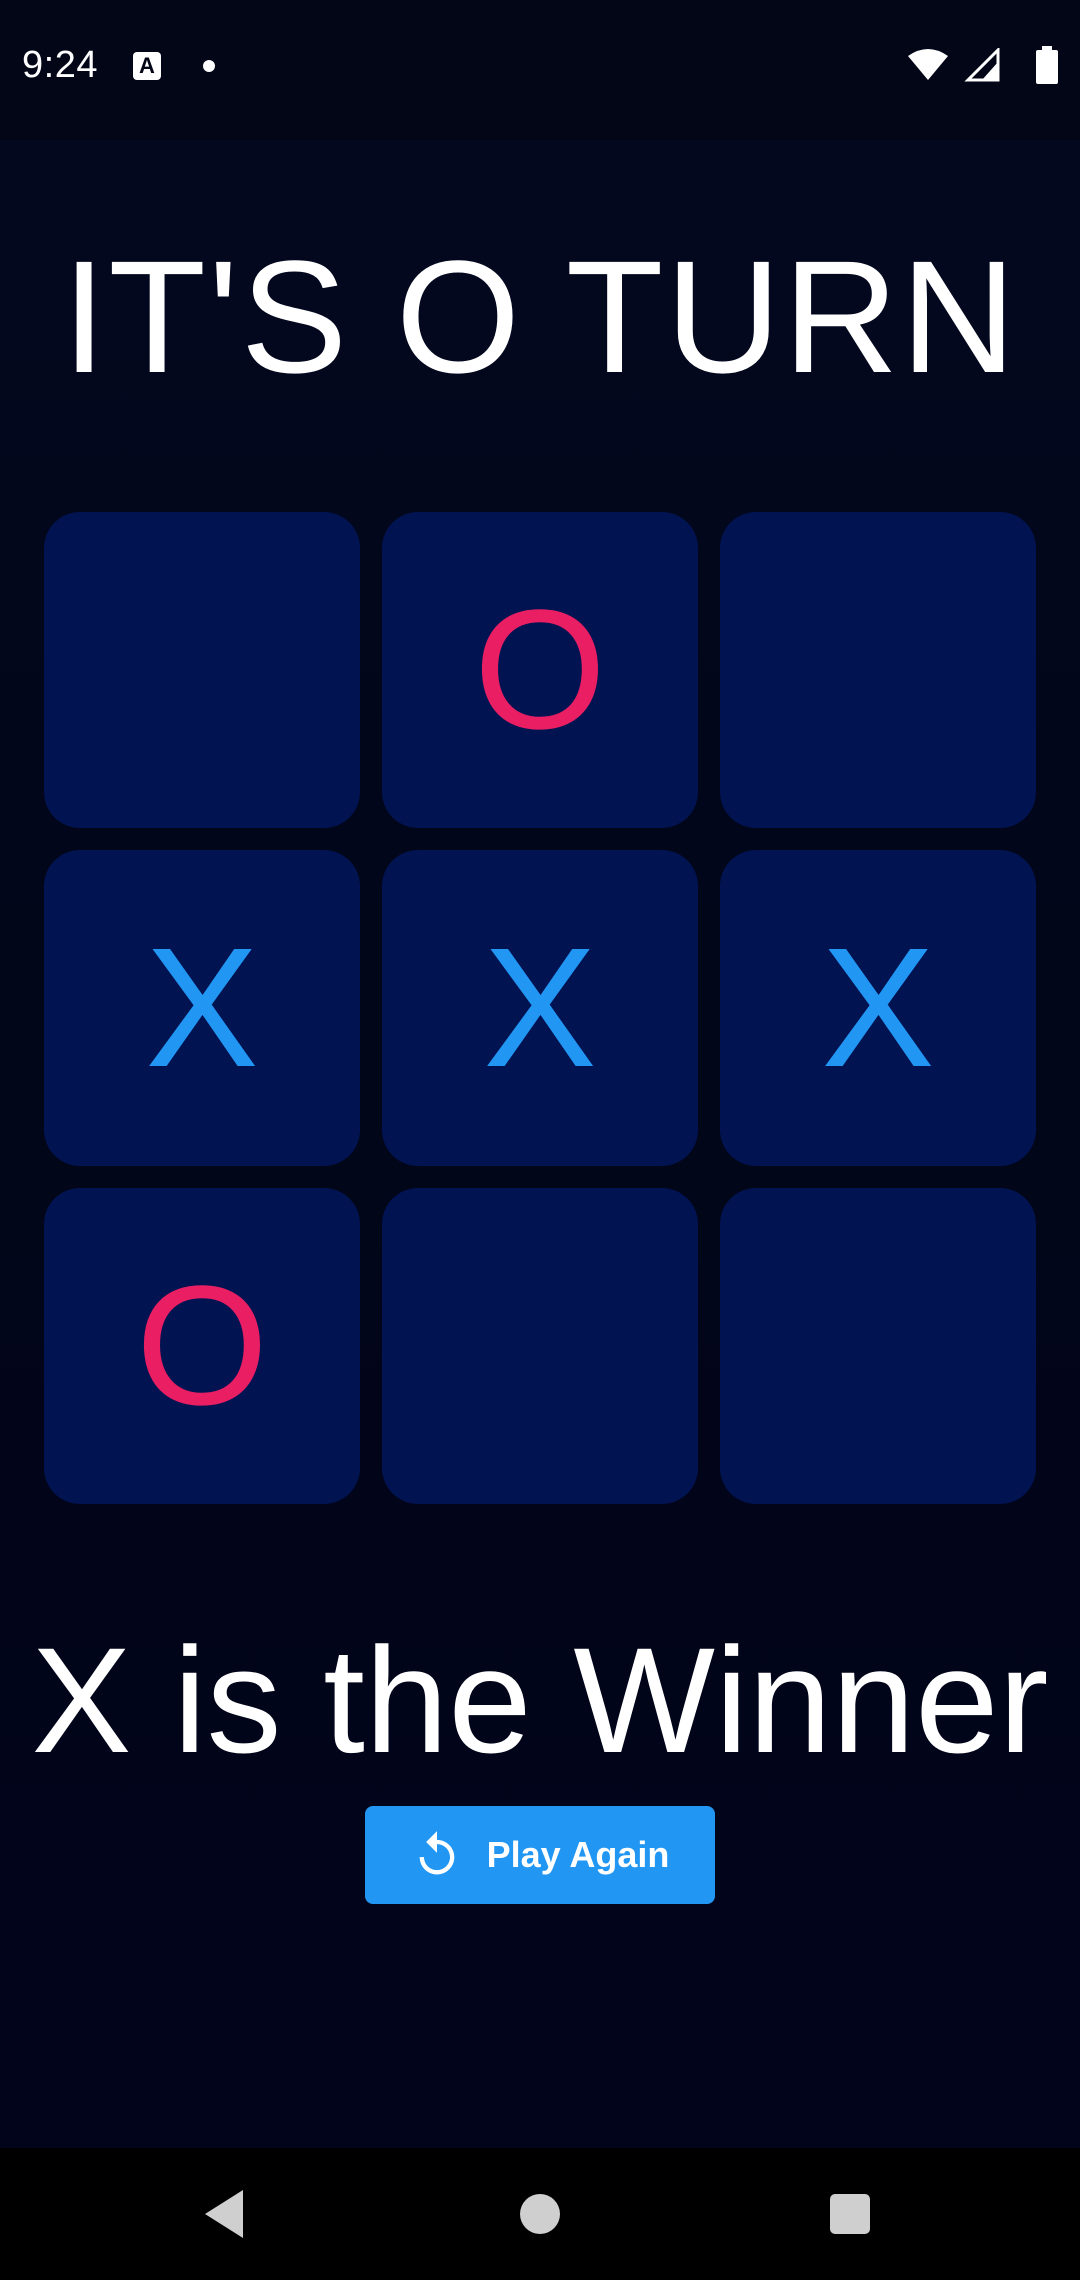  What do you see at coordinates (578, 1854) in the screenshot?
I see `play-again-label: Play Again` at bounding box center [578, 1854].